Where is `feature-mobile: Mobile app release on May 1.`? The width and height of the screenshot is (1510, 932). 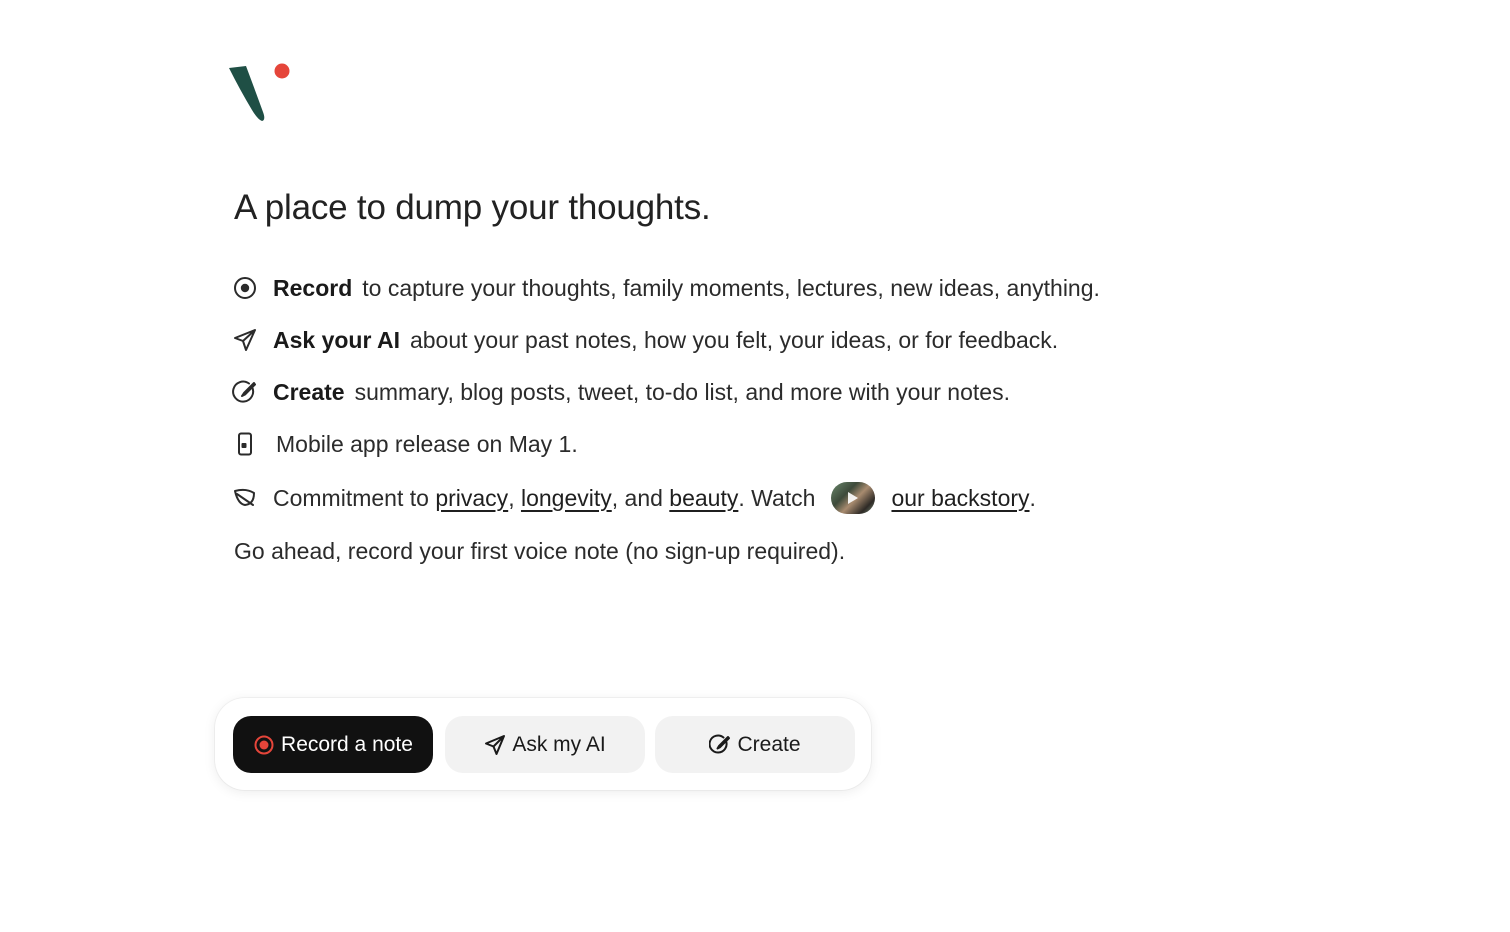
feature-mobile: Mobile app release on May 1. is located at coordinates (666, 444).